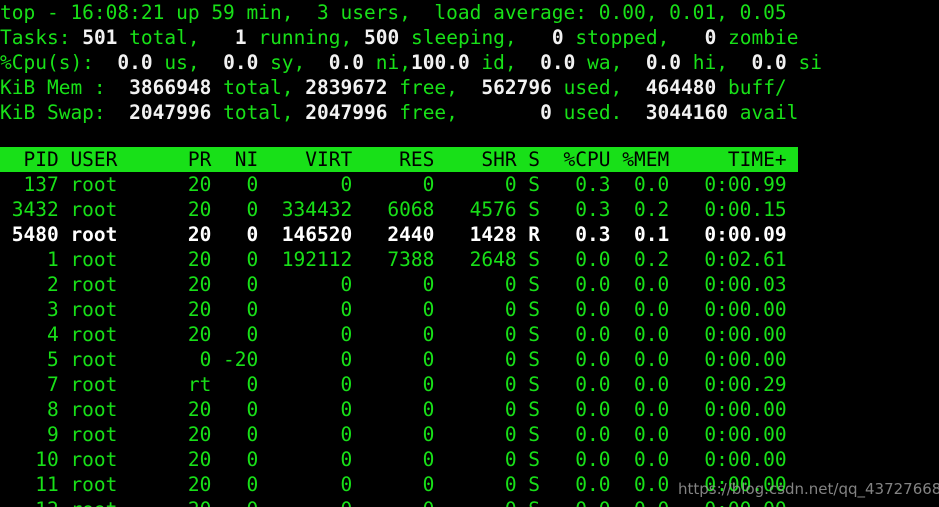 This screenshot has height=507, width=939. Describe the element at coordinates (170, 112) in the screenshot. I see `swap-total-value: 2047996` at that location.